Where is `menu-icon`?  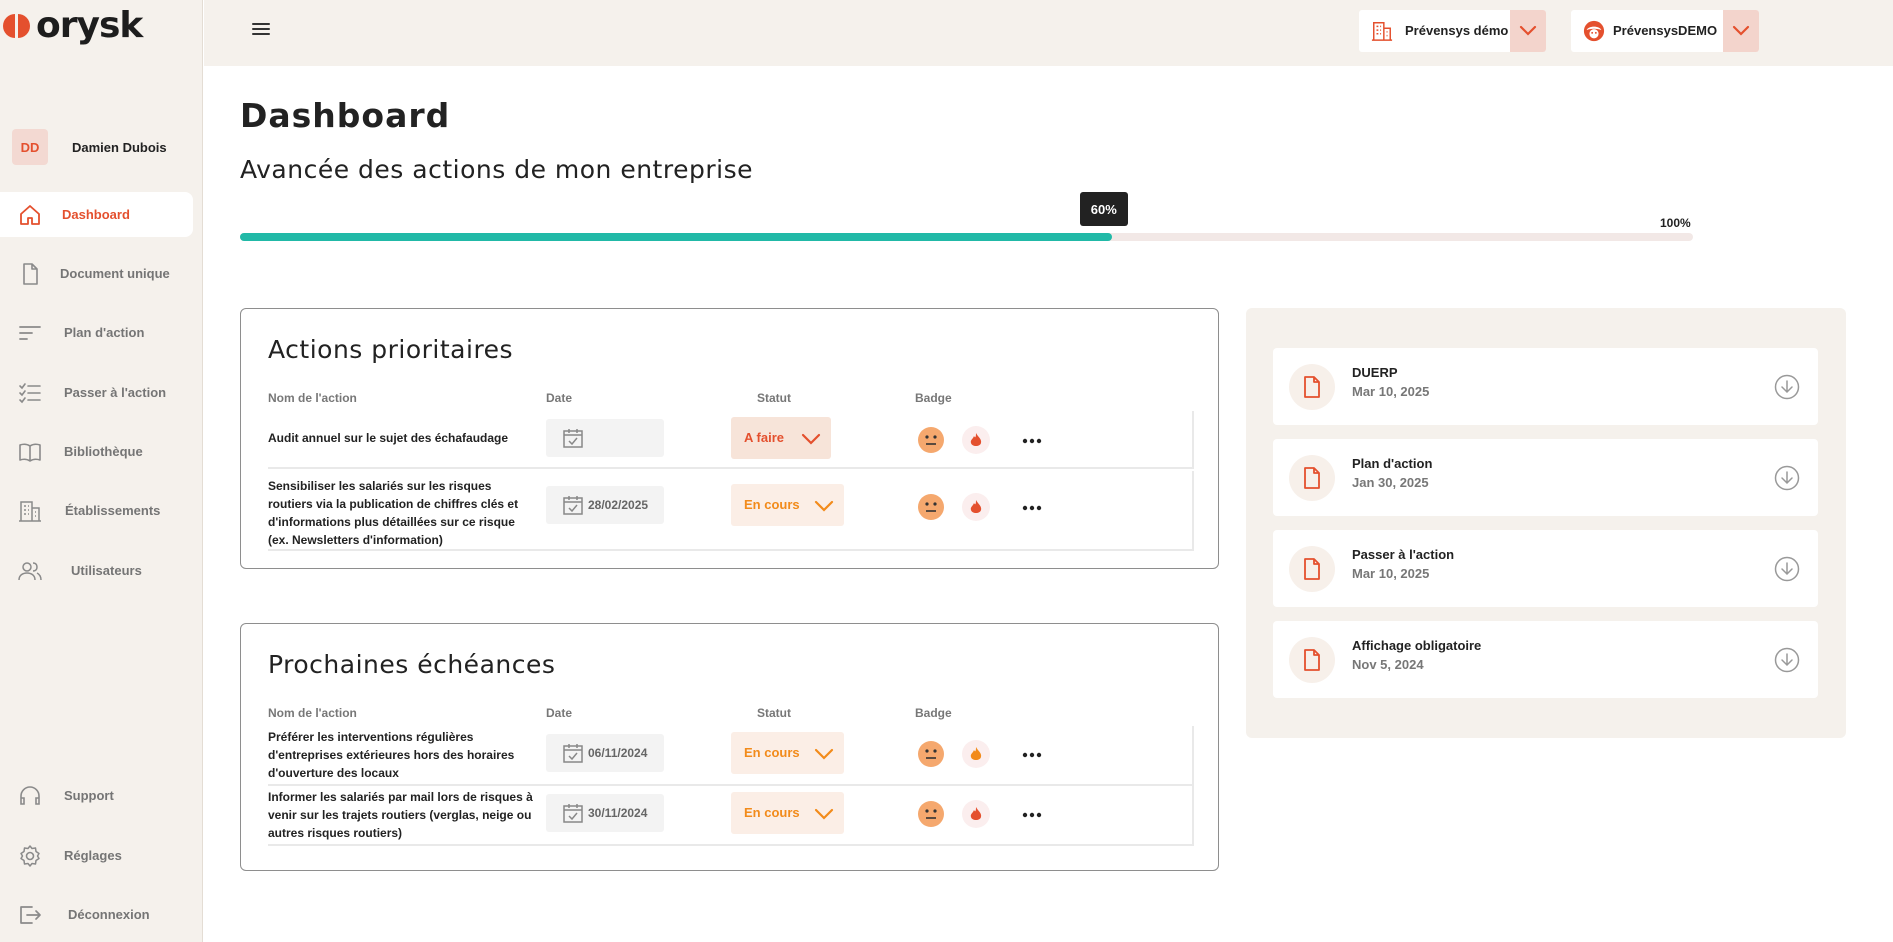 menu-icon is located at coordinates (261, 29).